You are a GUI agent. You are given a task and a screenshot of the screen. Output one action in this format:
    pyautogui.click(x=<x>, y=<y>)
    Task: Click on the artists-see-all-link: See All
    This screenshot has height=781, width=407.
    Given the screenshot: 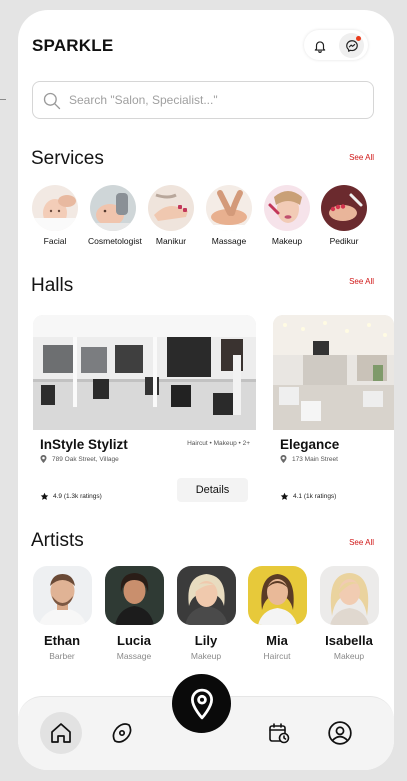 What is the action you would take?
    pyautogui.click(x=361, y=542)
    